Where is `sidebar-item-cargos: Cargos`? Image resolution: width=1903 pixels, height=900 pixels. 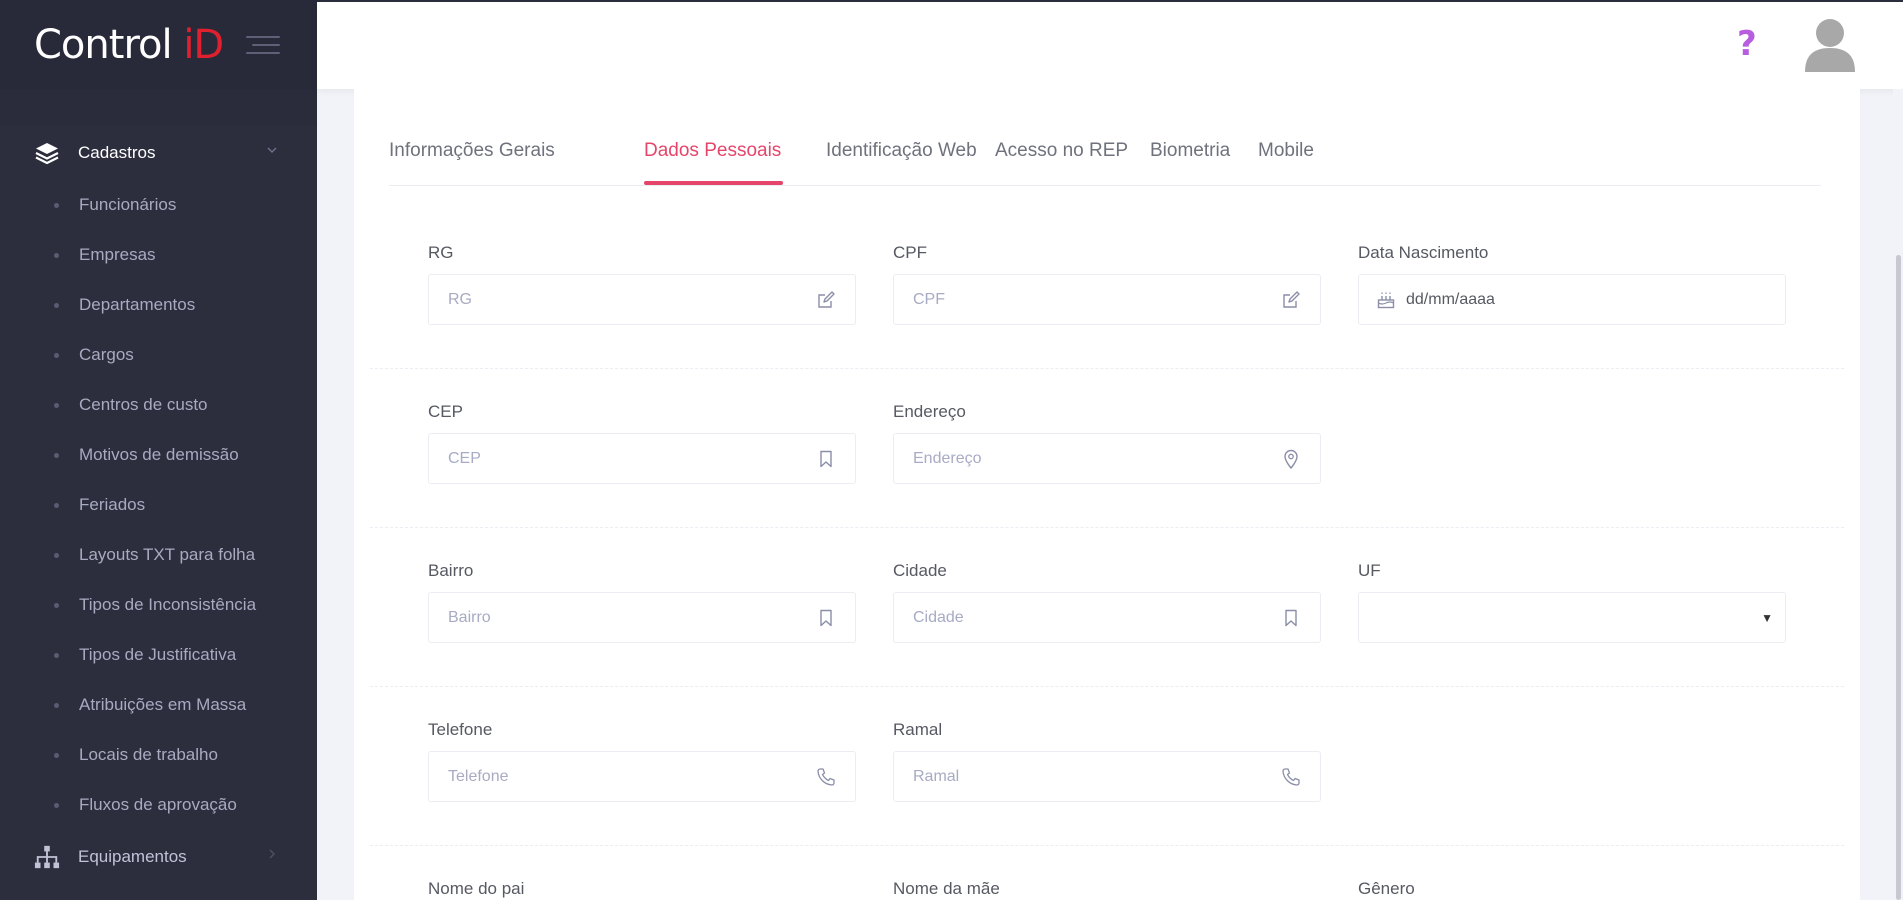
sidebar-item-cargos: Cargos is located at coordinates (158, 355).